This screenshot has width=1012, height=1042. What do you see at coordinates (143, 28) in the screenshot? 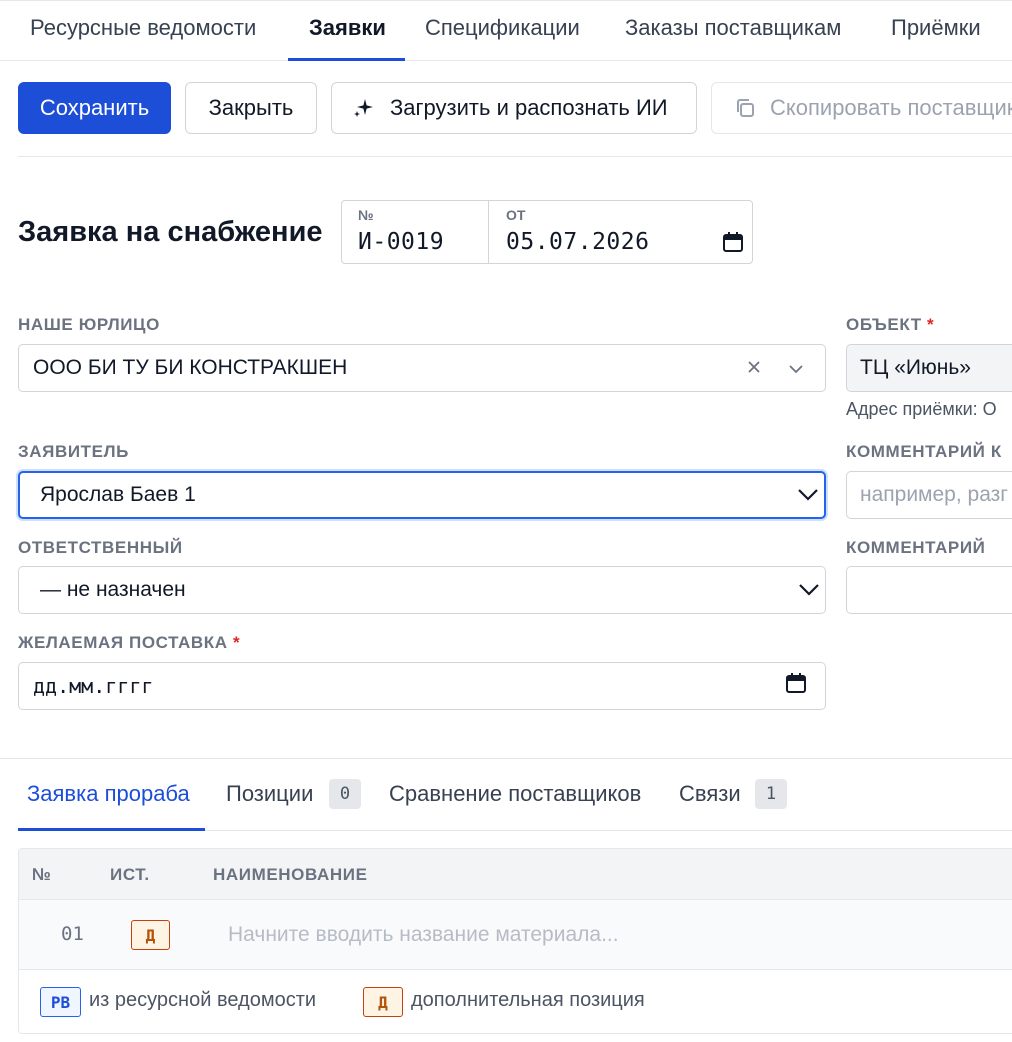
I see `tab-resource-sheets: Ресурсные ведомости` at bounding box center [143, 28].